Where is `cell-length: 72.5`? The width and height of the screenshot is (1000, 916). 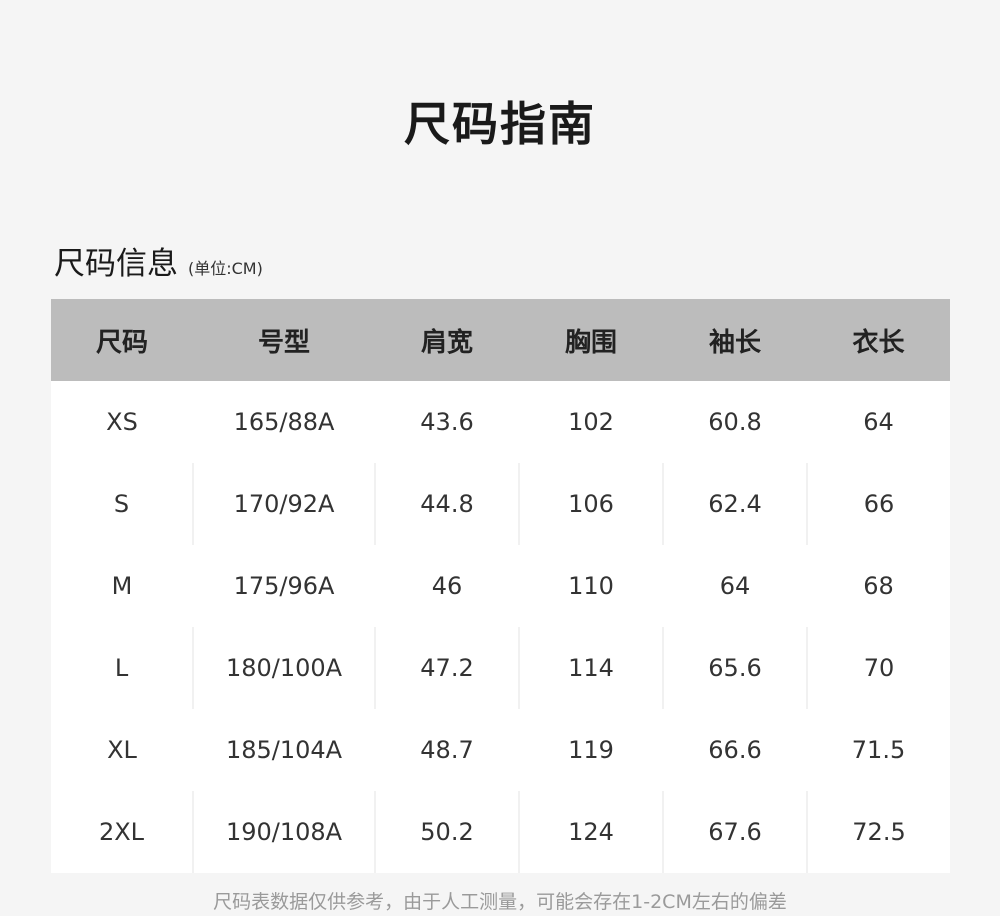 cell-length: 72.5 is located at coordinates (878, 832).